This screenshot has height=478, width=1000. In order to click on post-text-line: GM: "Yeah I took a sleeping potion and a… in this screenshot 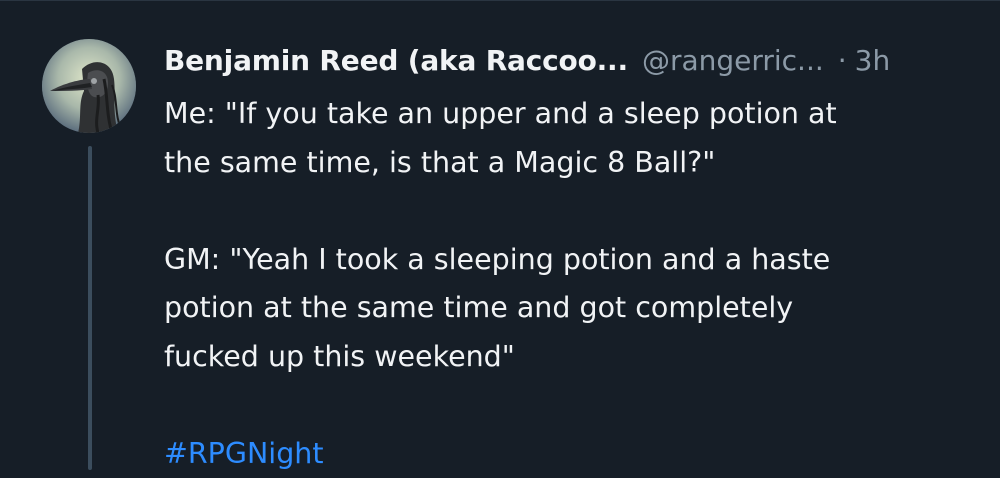, I will do `click(497, 259)`.